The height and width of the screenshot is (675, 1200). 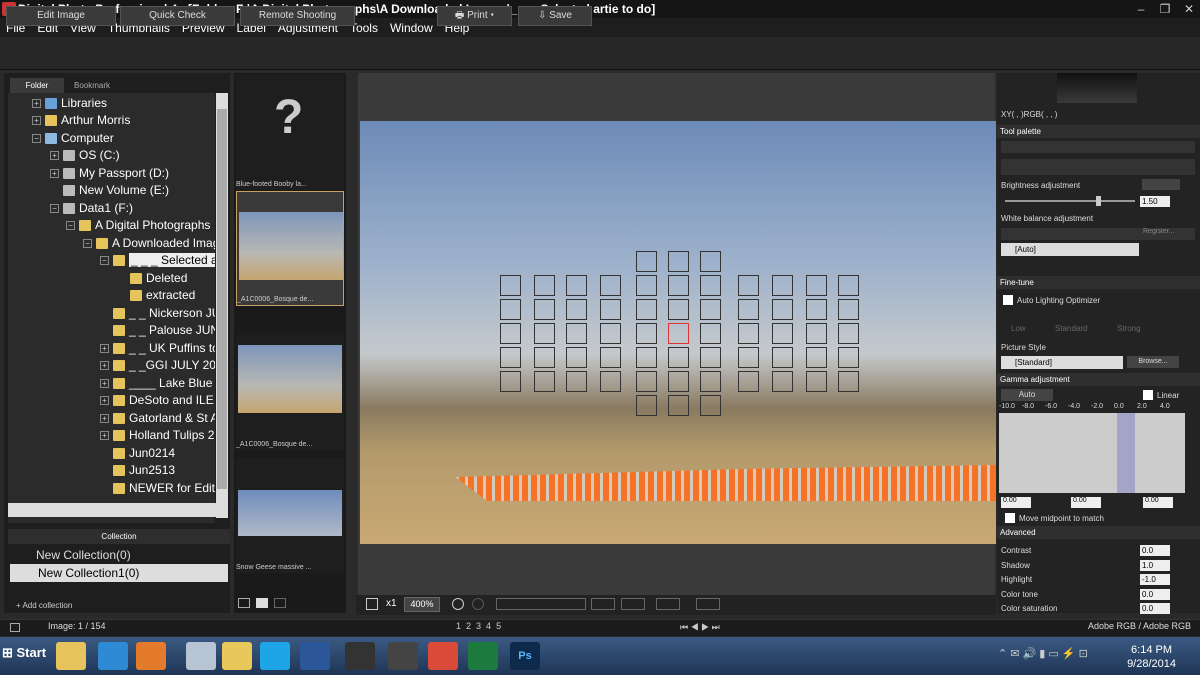 What do you see at coordinates (297, 16) in the screenshot?
I see `remote-shooting-button: Remote Shooting` at bounding box center [297, 16].